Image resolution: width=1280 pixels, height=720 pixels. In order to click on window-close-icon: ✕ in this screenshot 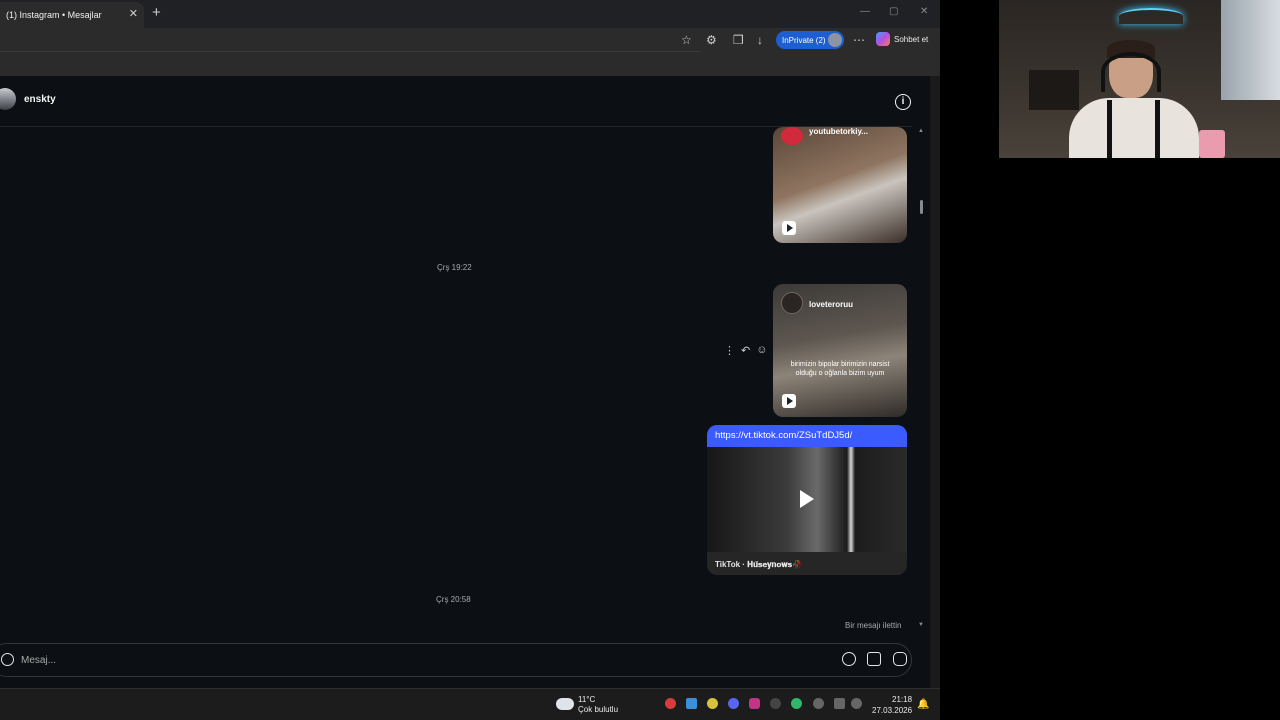, I will do `click(924, 11)`.